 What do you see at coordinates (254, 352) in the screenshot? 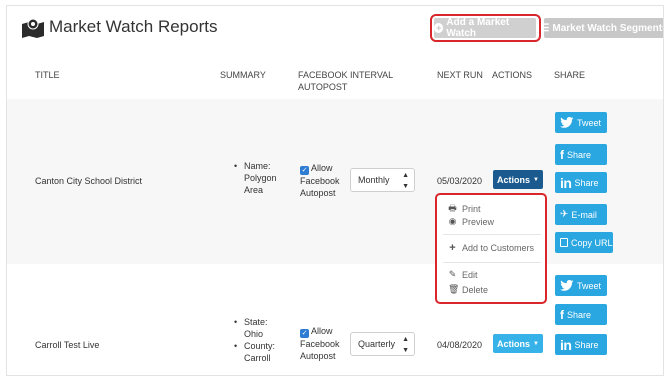
I see `summary-item: County: Carroll` at bounding box center [254, 352].